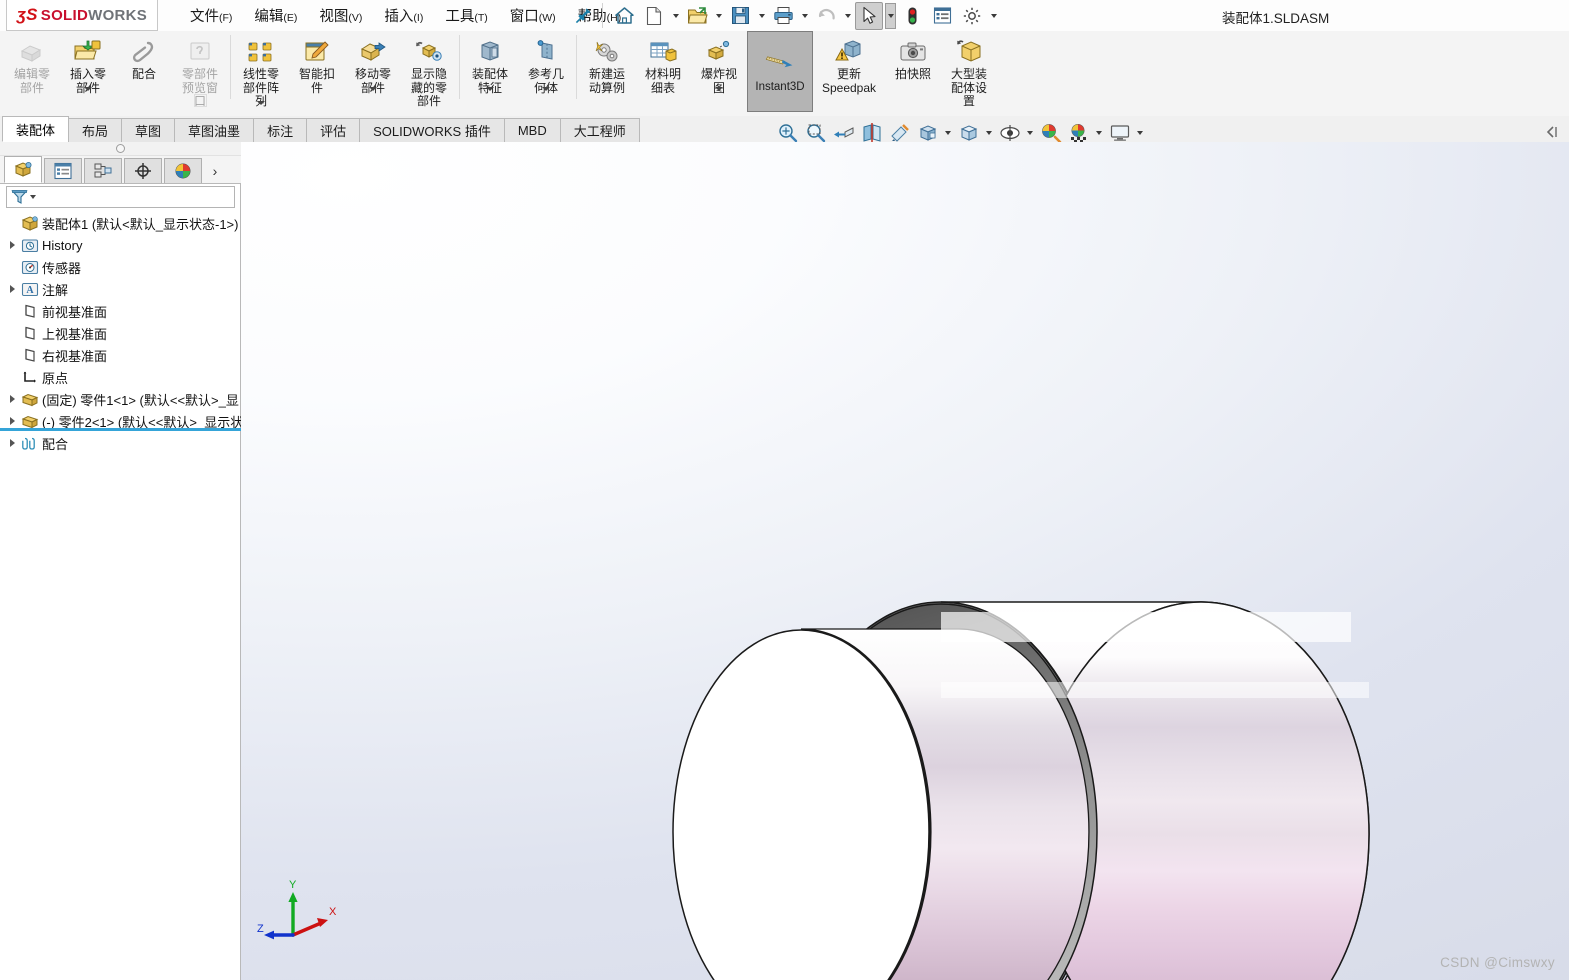 The width and height of the screenshot is (1569, 980). Describe the element at coordinates (62, 268) in the screenshot. I see `tree-item-sensors-label: 传感器` at that location.